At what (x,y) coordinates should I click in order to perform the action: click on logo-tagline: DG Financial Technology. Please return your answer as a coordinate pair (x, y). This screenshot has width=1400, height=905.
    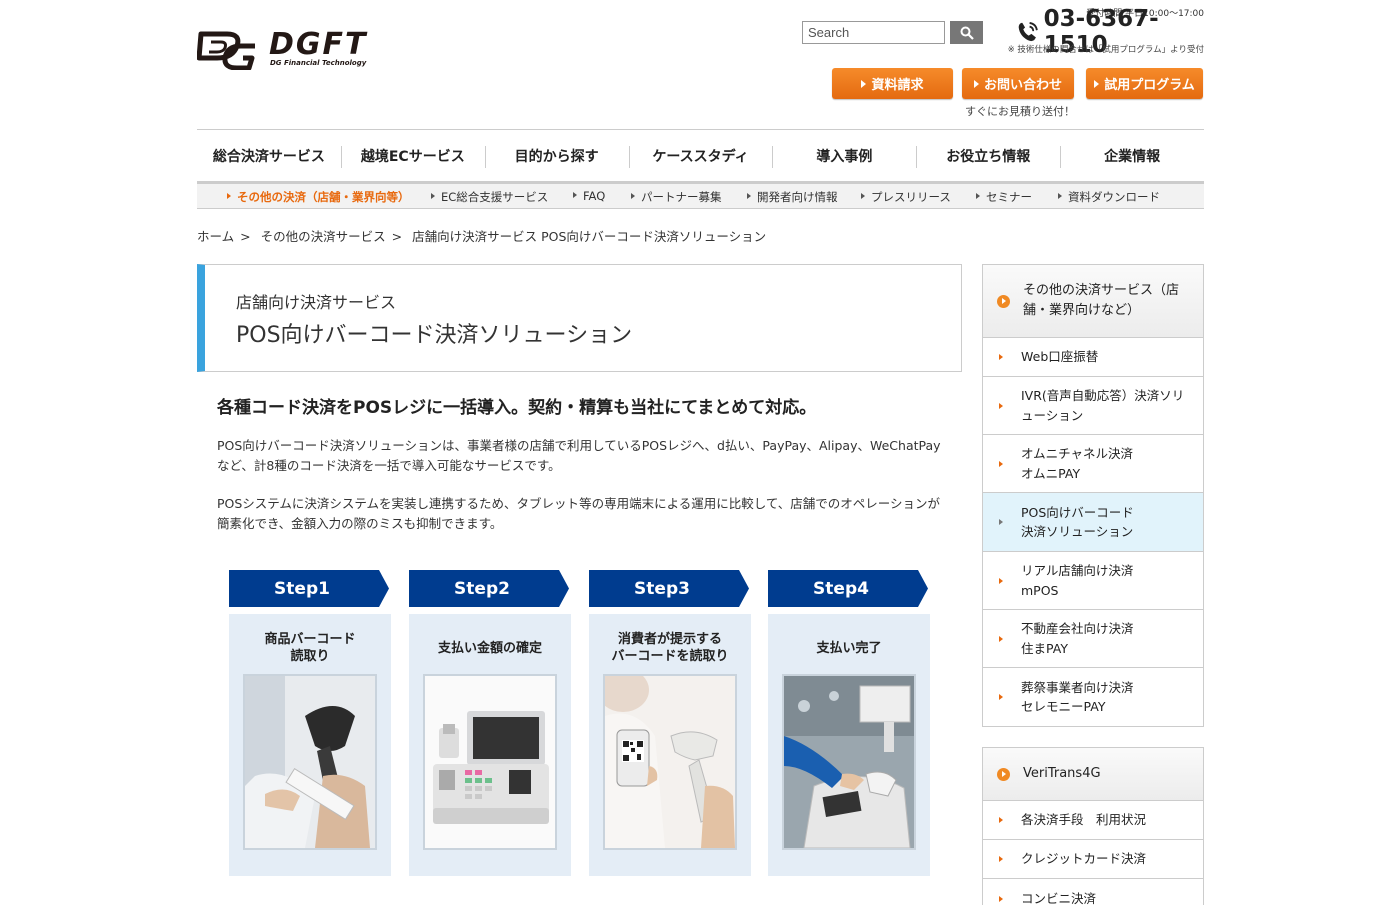
    Looking at the image, I should click on (318, 63).